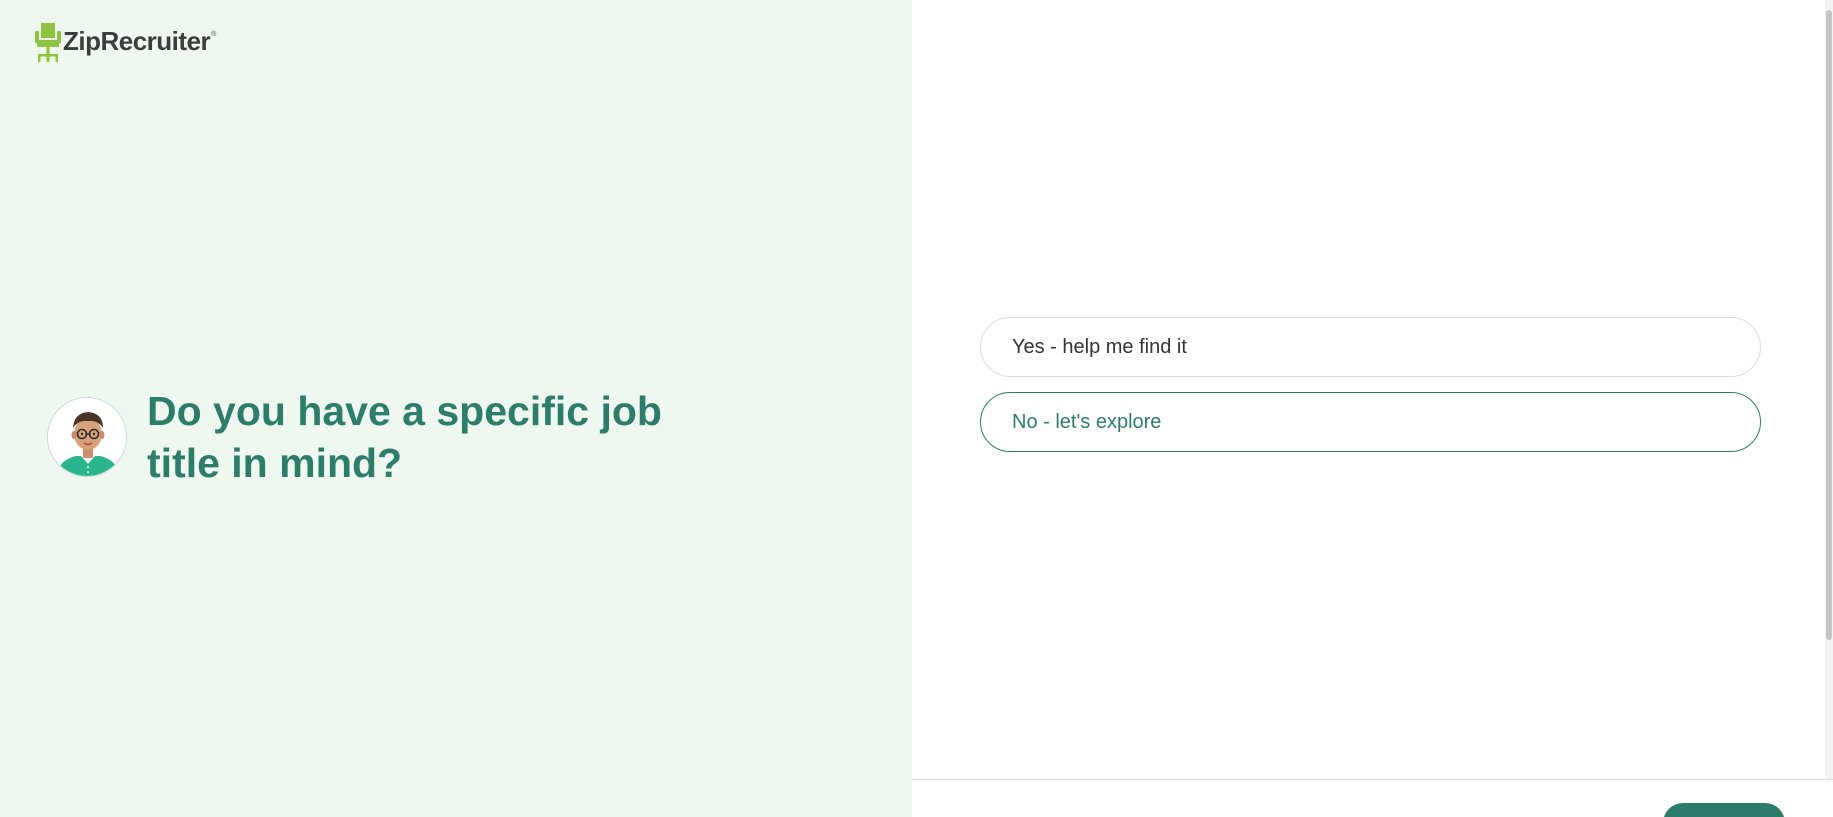 This screenshot has height=817, width=1833. I want to click on option-no-button: No - let's explore, so click(1370, 422).